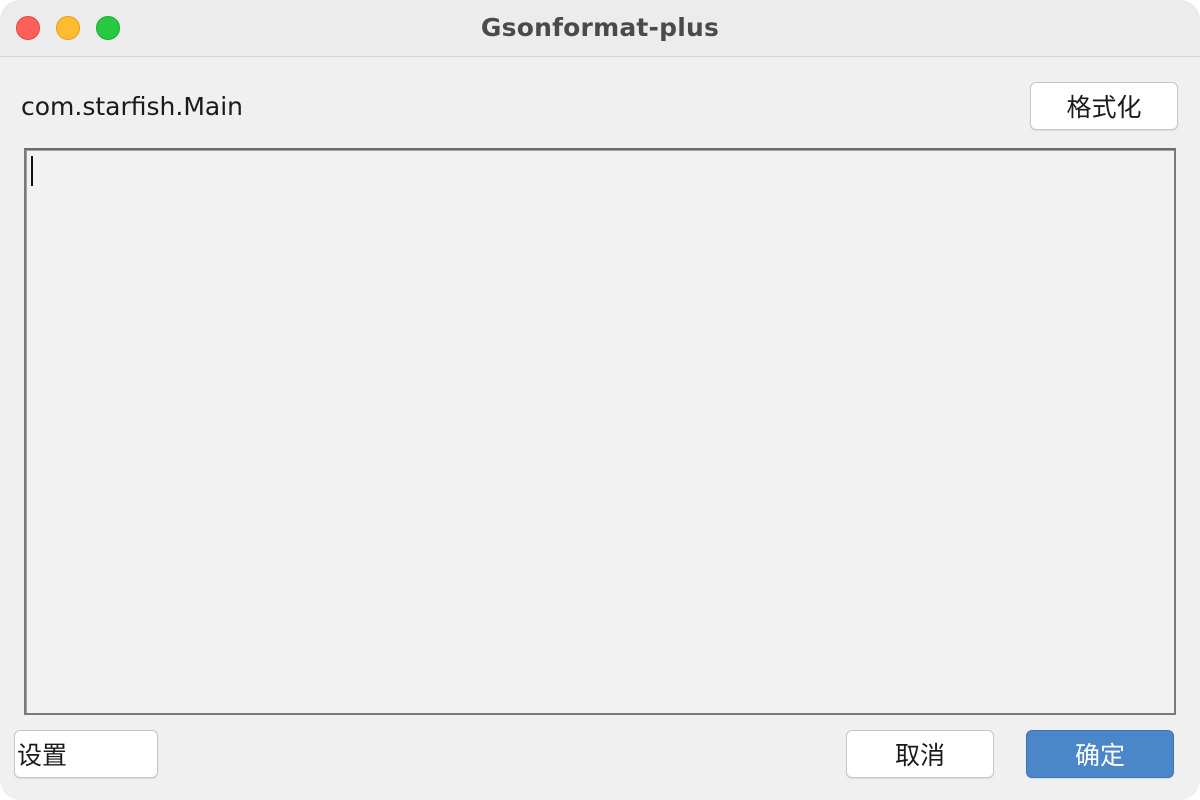 This screenshot has width=1200, height=800. I want to click on format-button: 格式化, so click(1104, 106).